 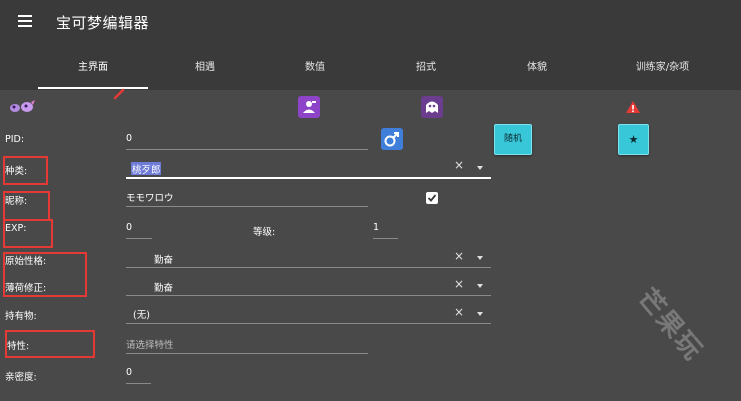 What do you see at coordinates (205, 72) in the screenshot?
I see `tab-encounter: 相遇` at bounding box center [205, 72].